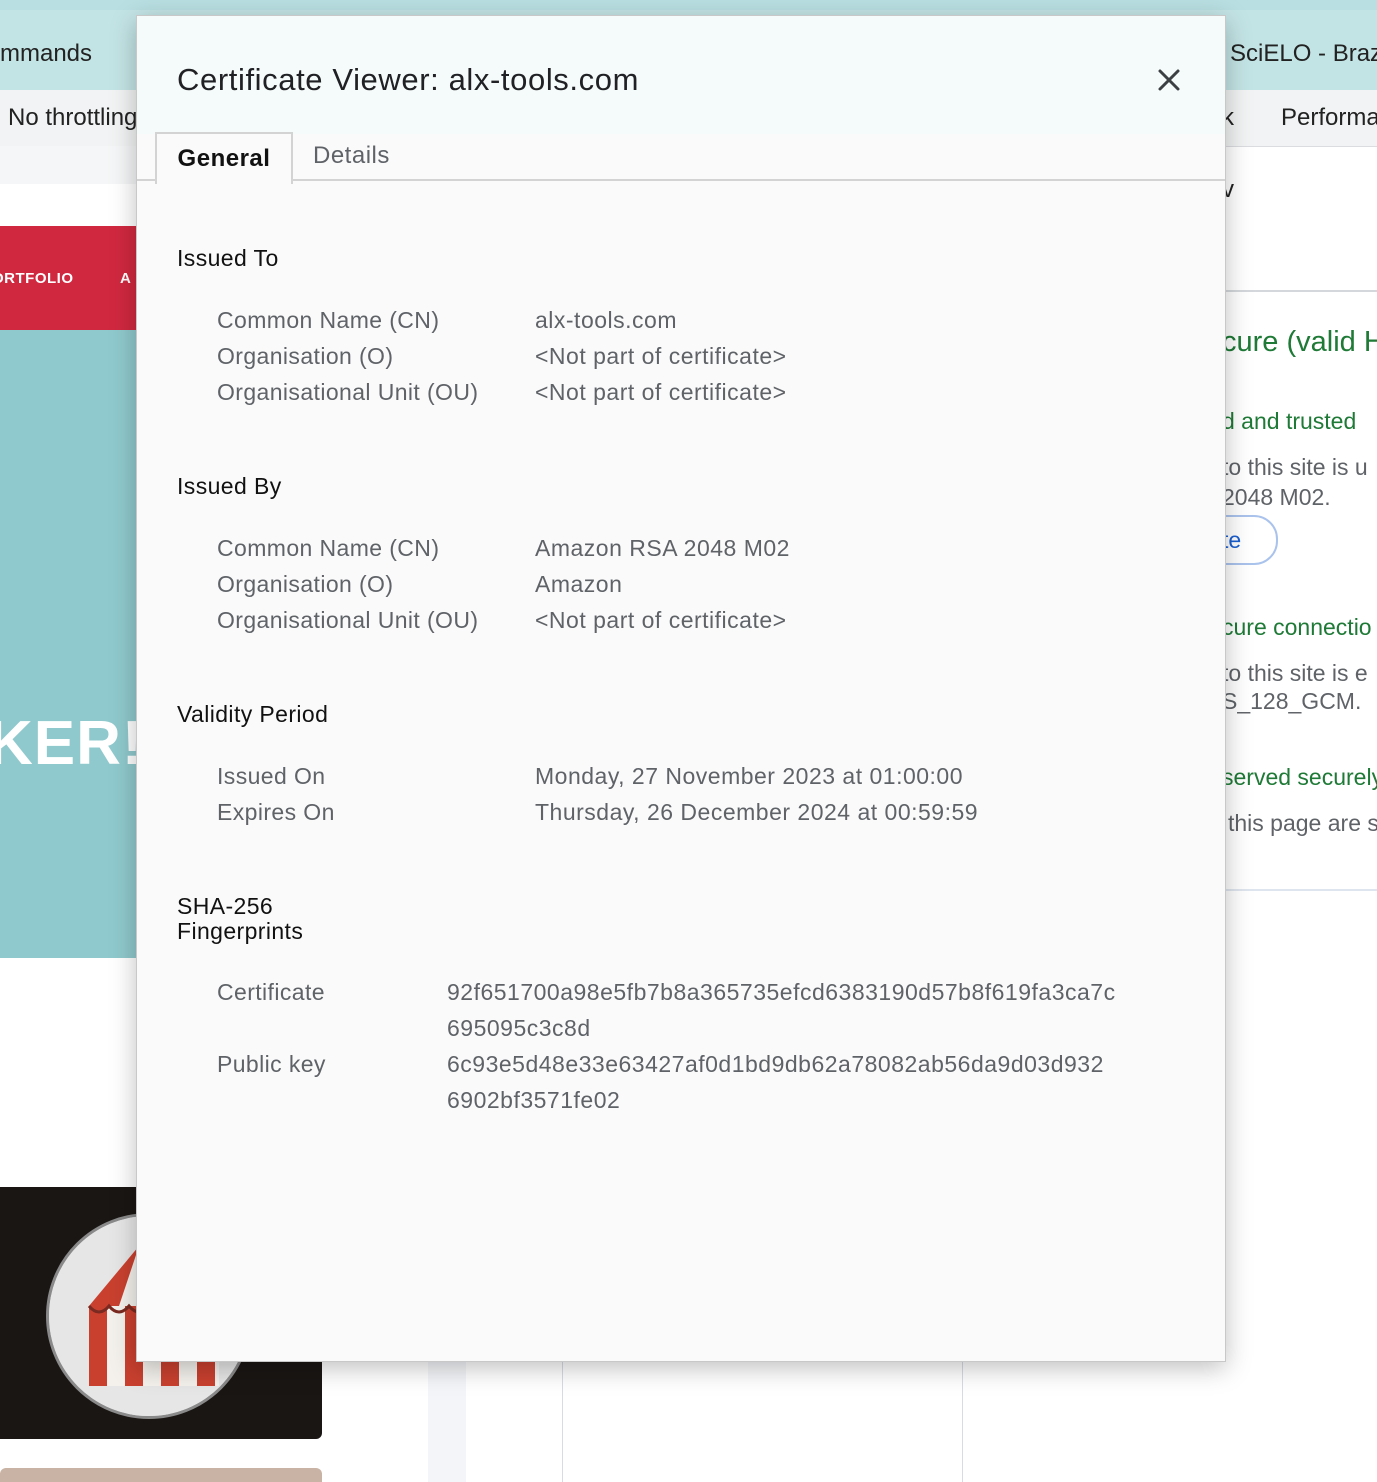  I want to click on security-cert-heading: d and trusted, so click(1289, 421).